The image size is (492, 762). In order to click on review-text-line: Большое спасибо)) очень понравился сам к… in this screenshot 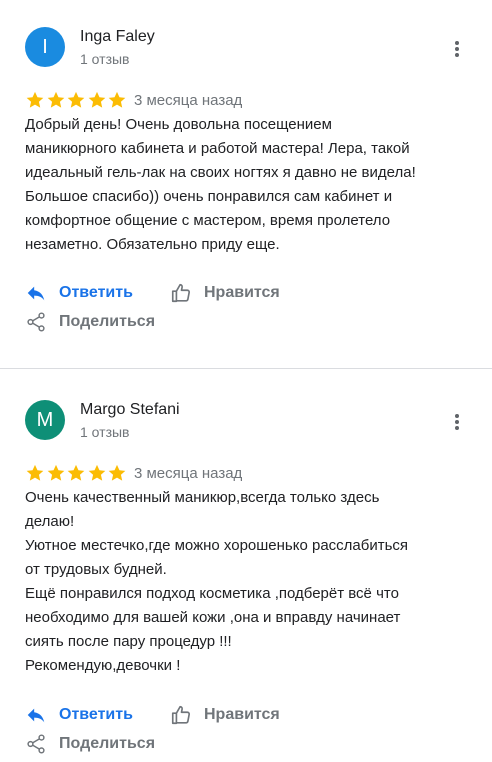, I will do `click(209, 196)`.